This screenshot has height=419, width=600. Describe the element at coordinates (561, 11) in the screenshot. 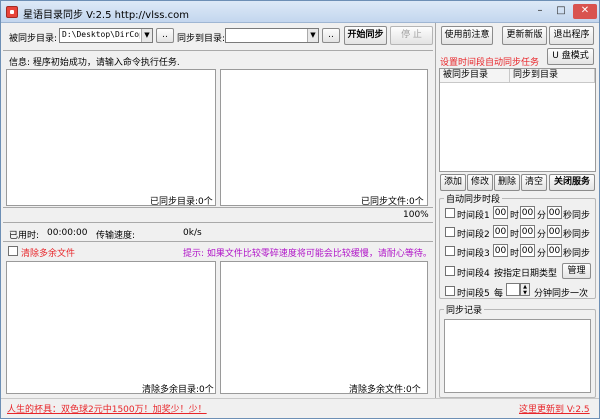

I see `maximize-button: □` at that location.